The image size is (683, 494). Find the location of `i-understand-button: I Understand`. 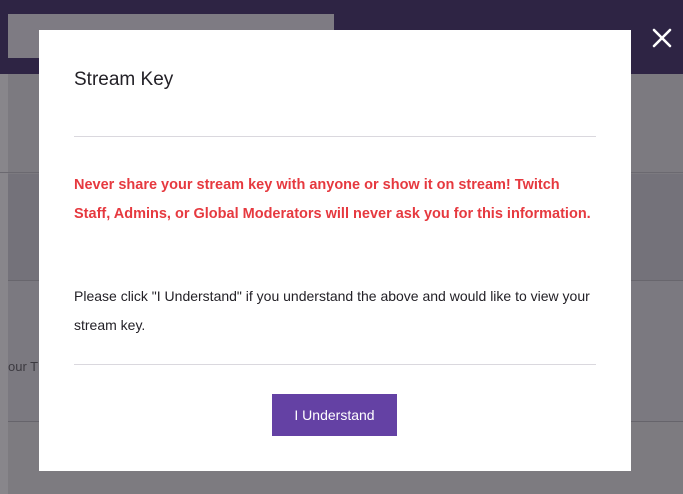

i-understand-button: I Understand is located at coordinates (334, 415).